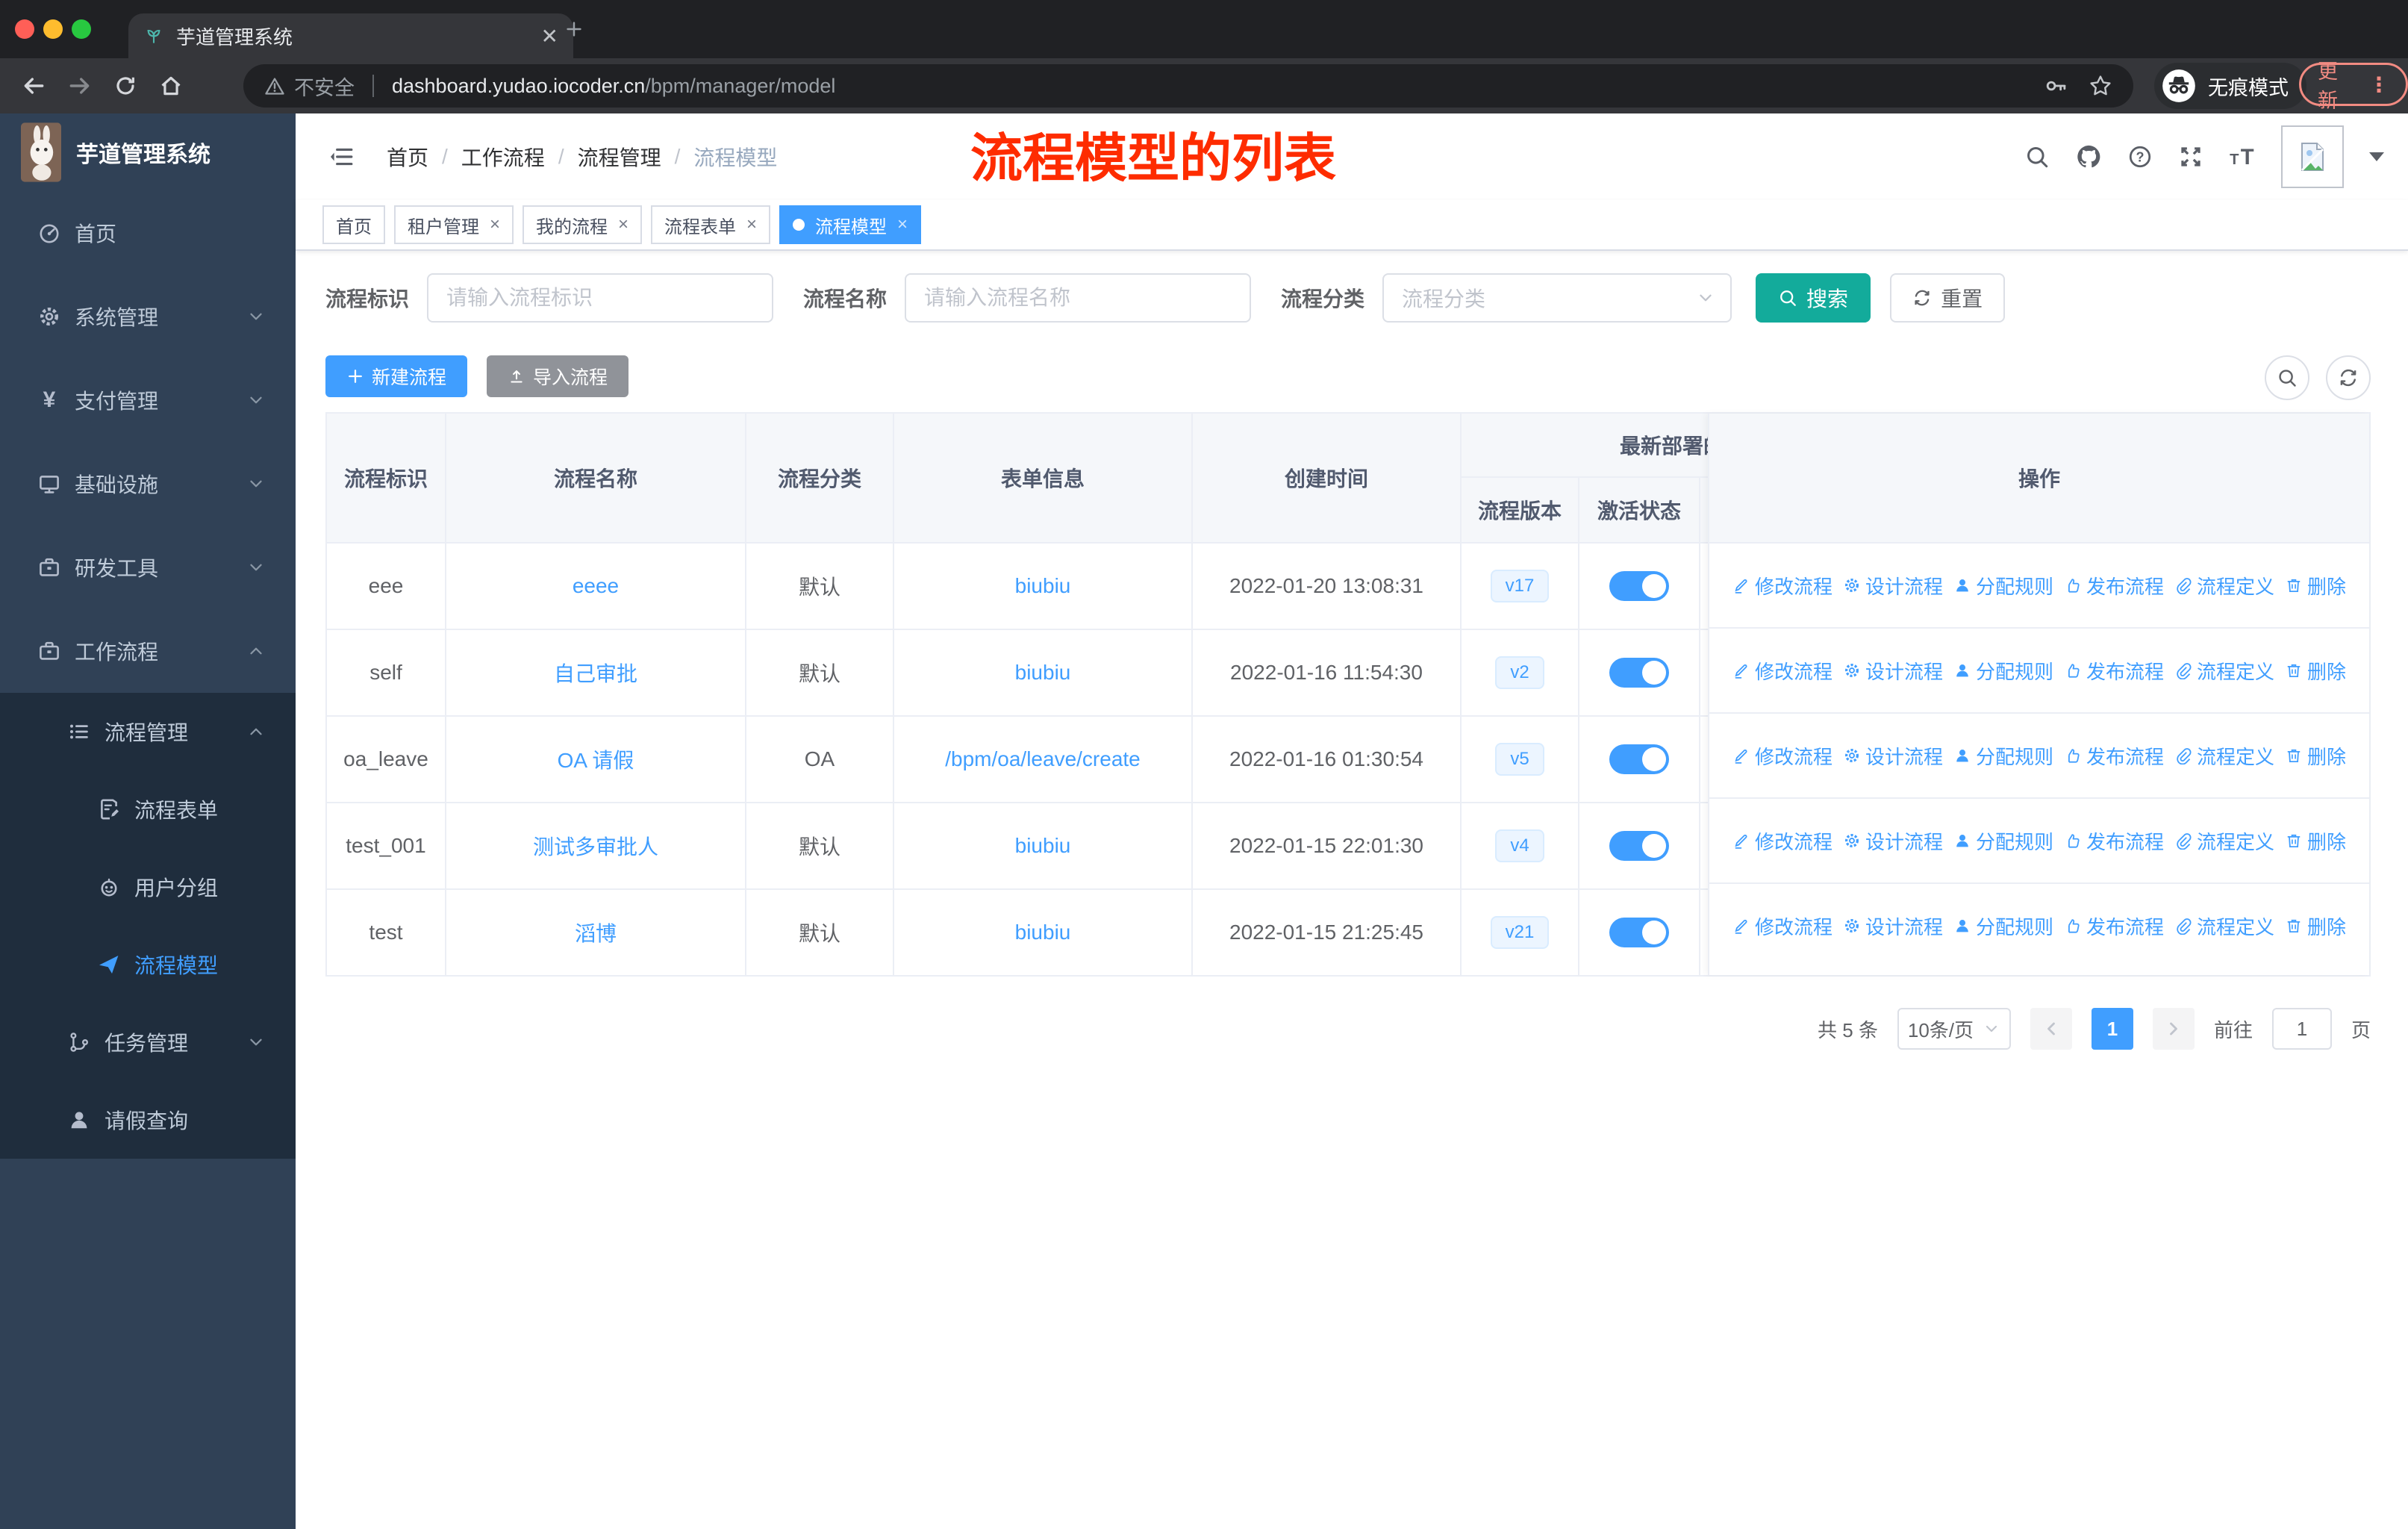 Image resolution: width=2408 pixels, height=1529 pixels. What do you see at coordinates (596, 586) in the screenshot?
I see `process-name-link: eeee` at bounding box center [596, 586].